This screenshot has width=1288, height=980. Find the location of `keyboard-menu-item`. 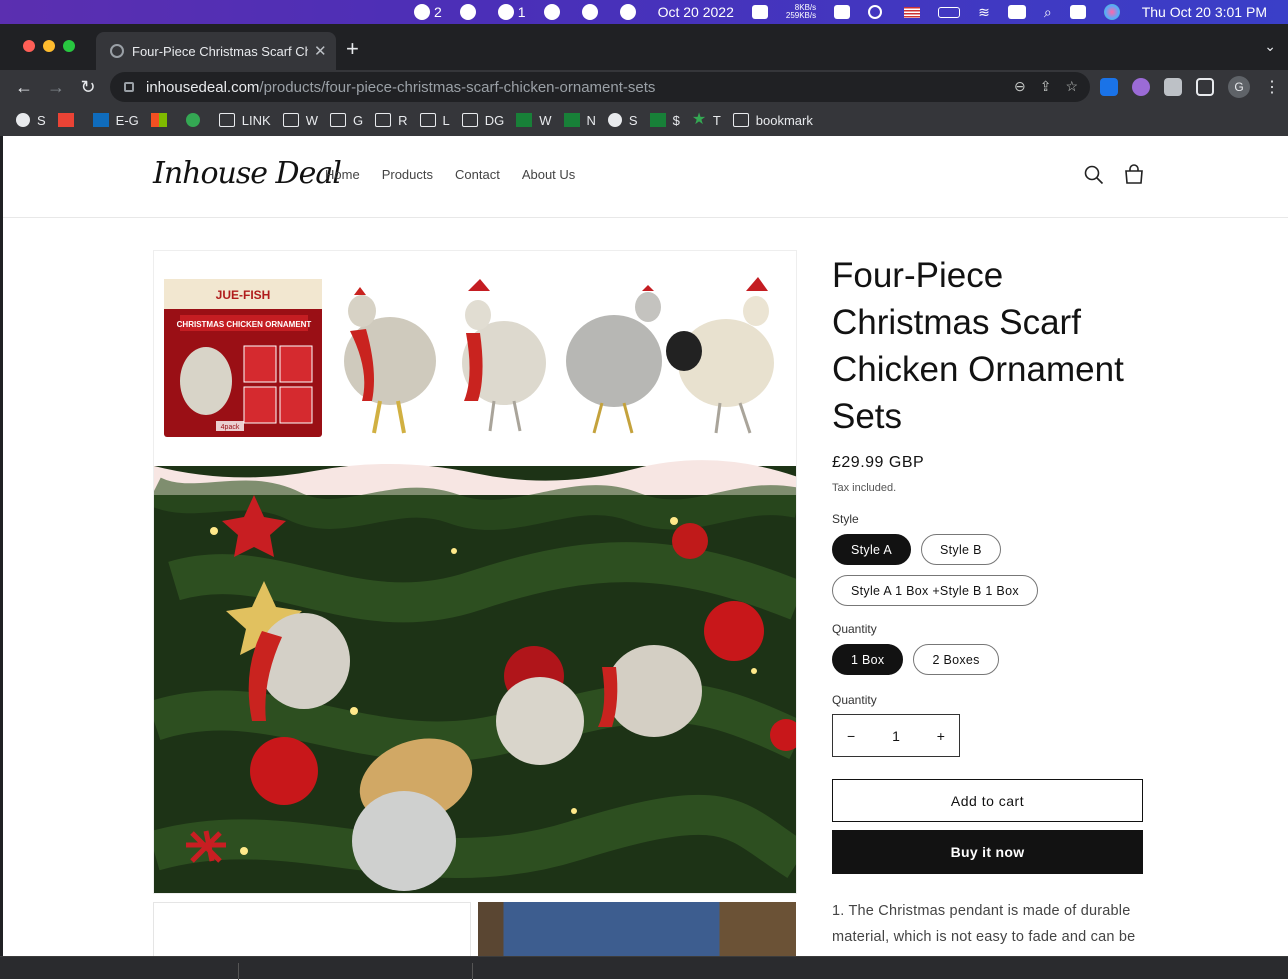

keyboard-menu-item is located at coordinates (1017, 12).